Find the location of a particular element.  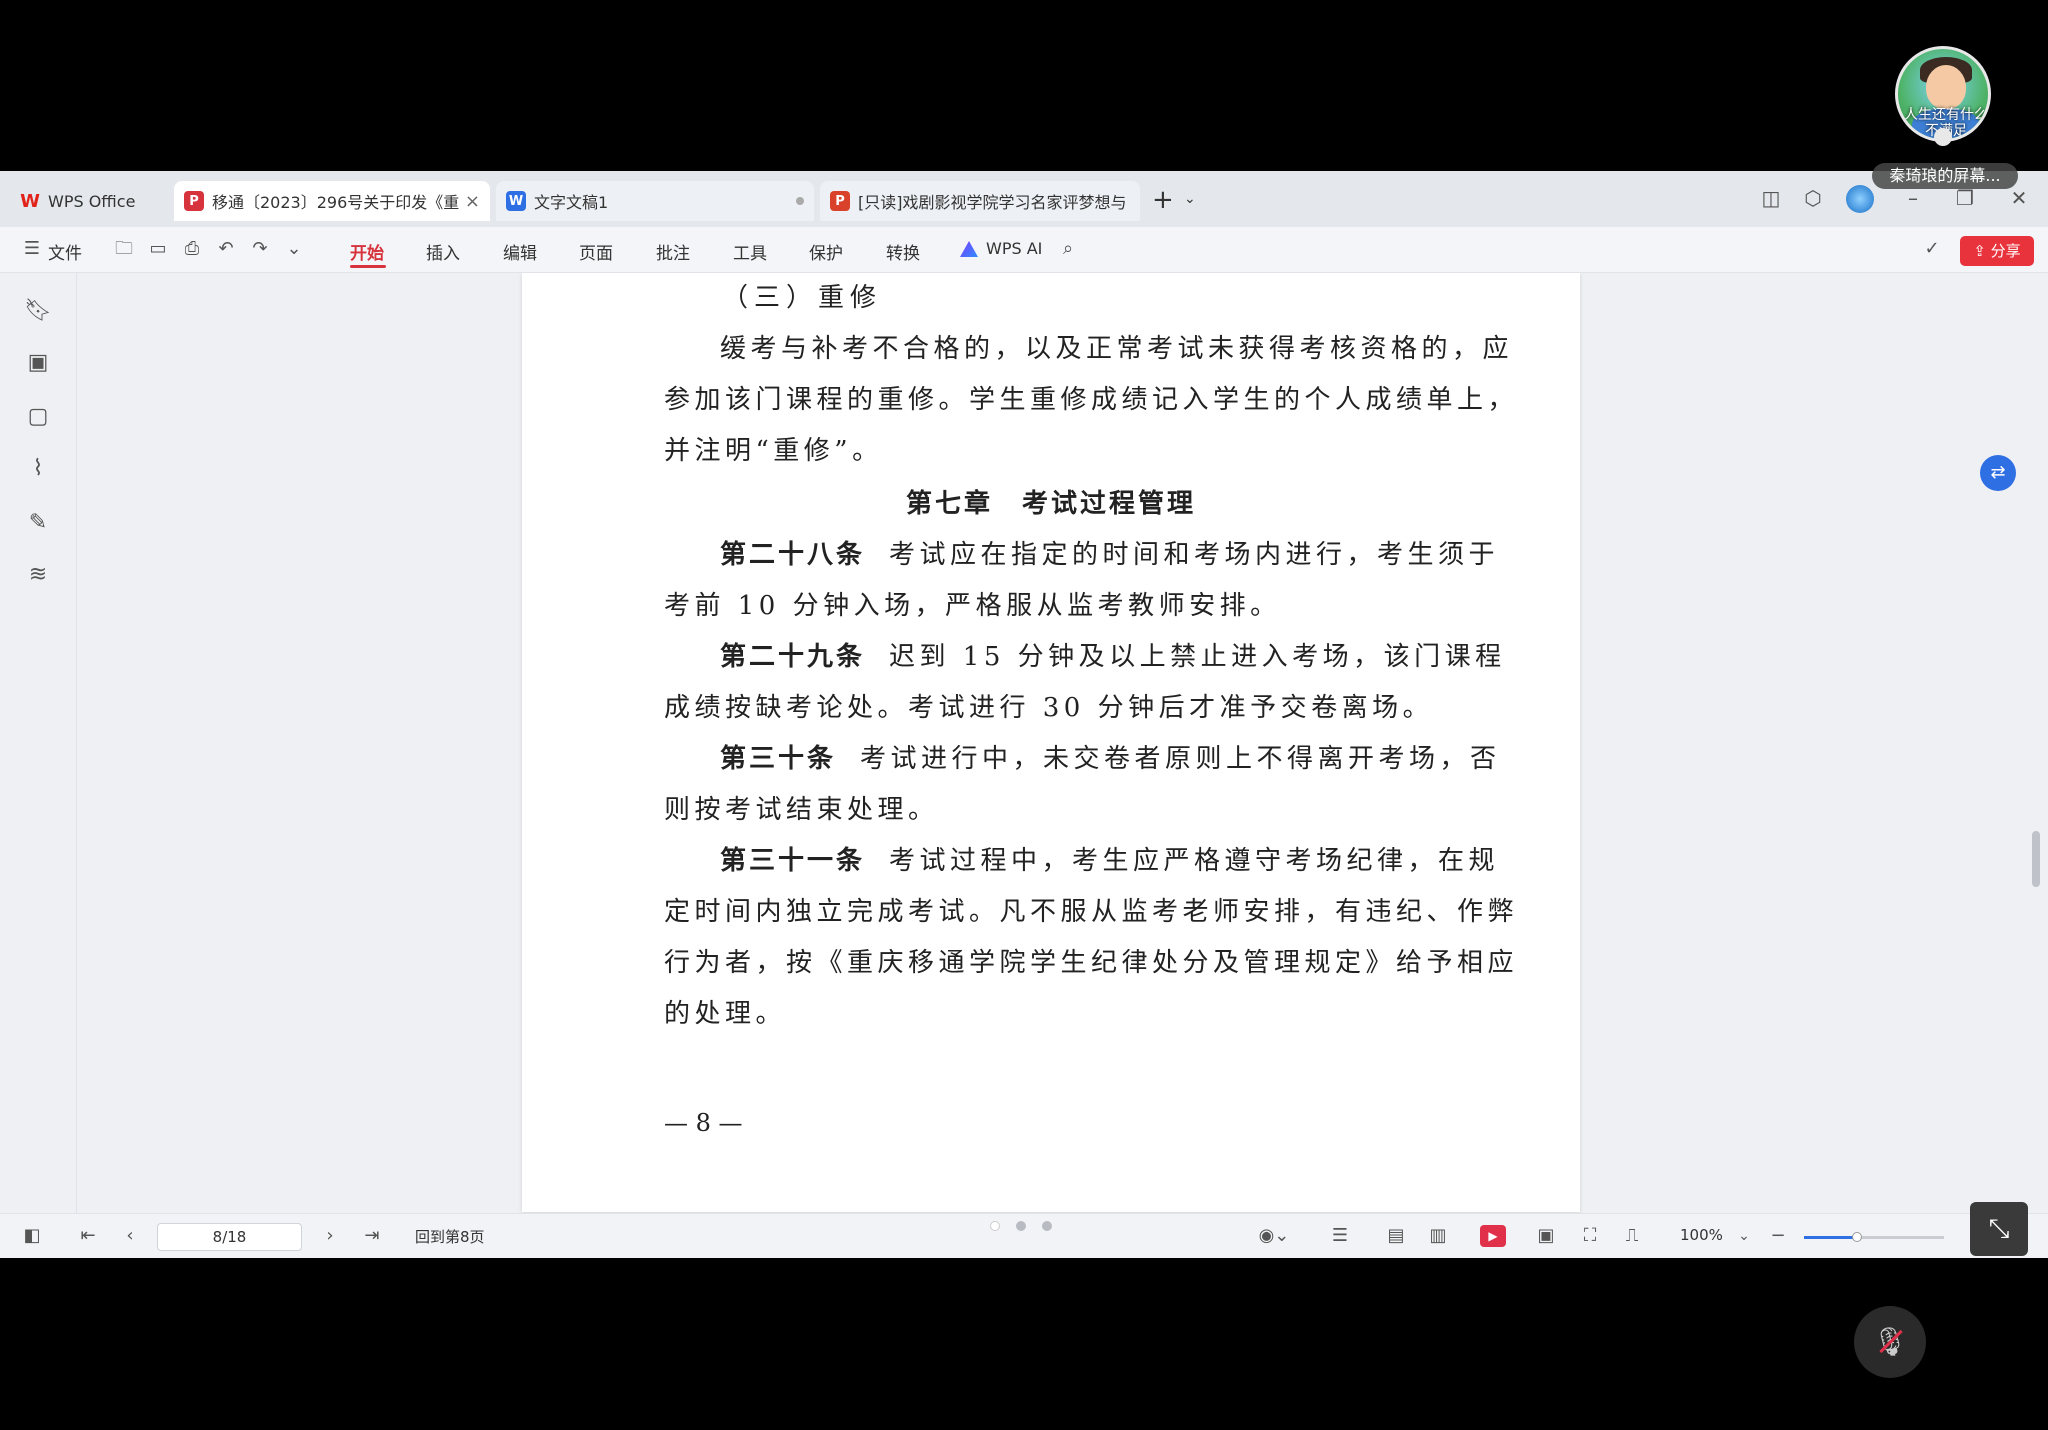

tab-tools: 工具 is located at coordinates (750, 251).